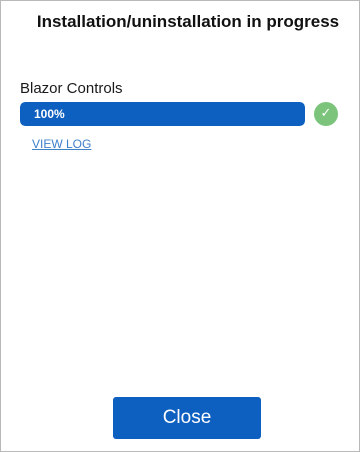  I want to click on close-button: Close, so click(187, 418).